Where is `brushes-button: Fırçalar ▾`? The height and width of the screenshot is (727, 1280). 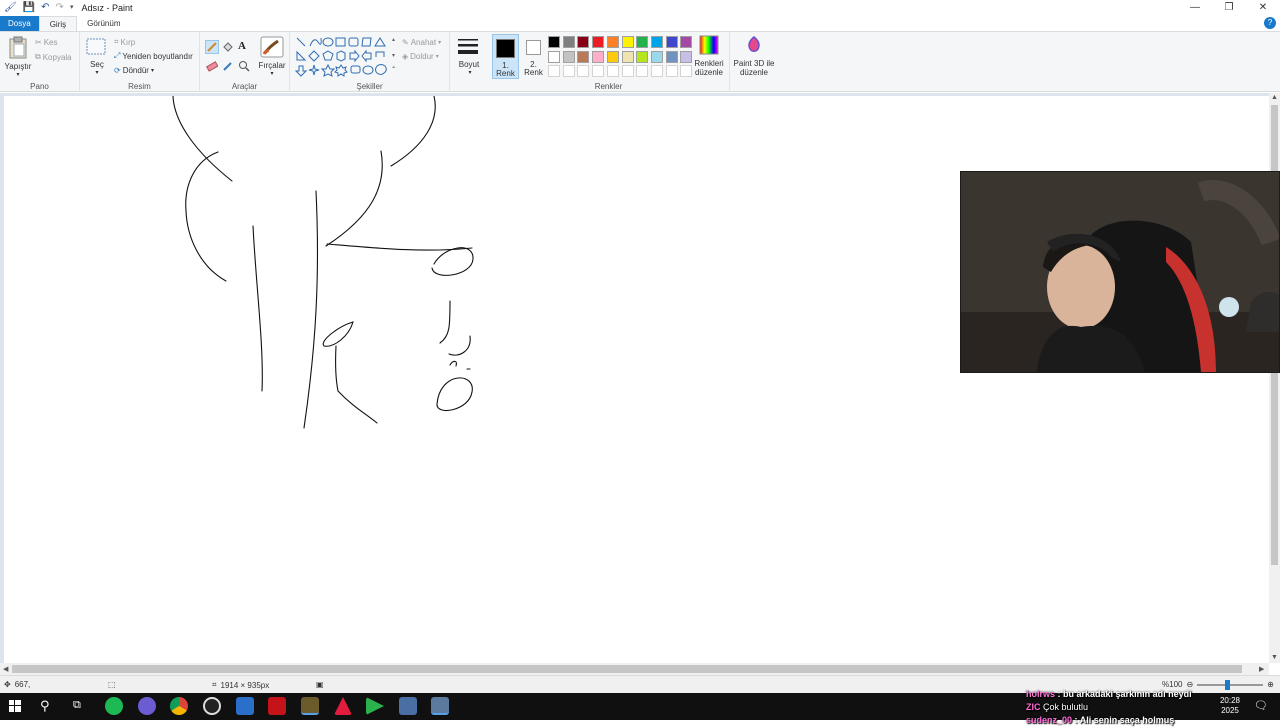
brushes-button: Fırçalar ▾ is located at coordinates (272, 58).